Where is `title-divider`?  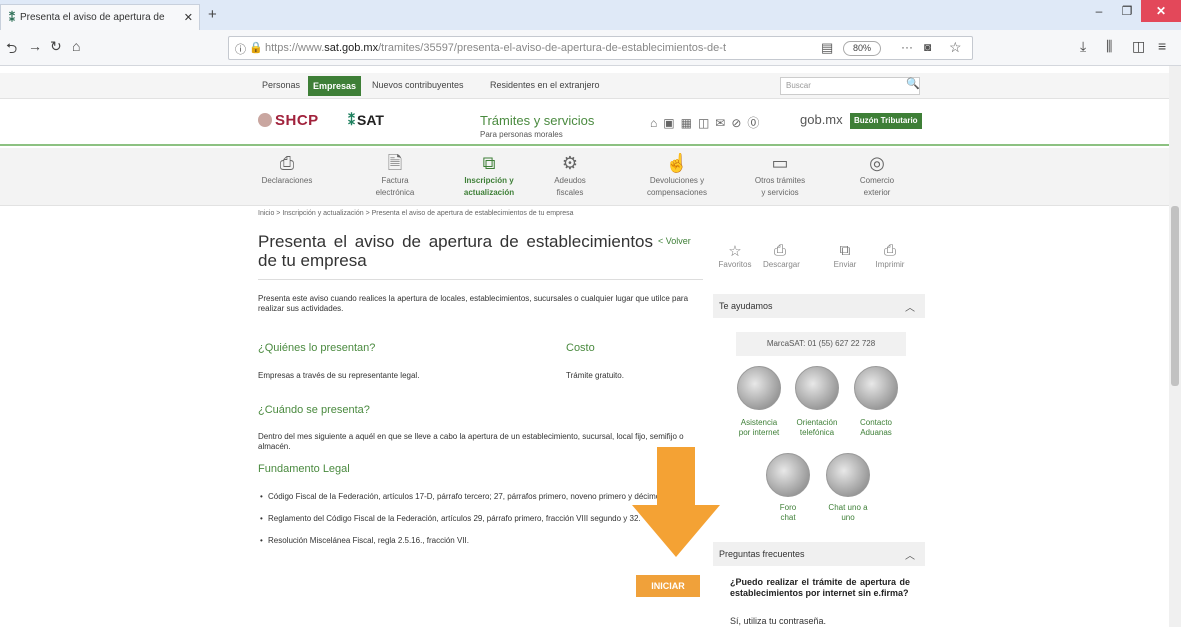 title-divider is located at coordinates (480, 279).